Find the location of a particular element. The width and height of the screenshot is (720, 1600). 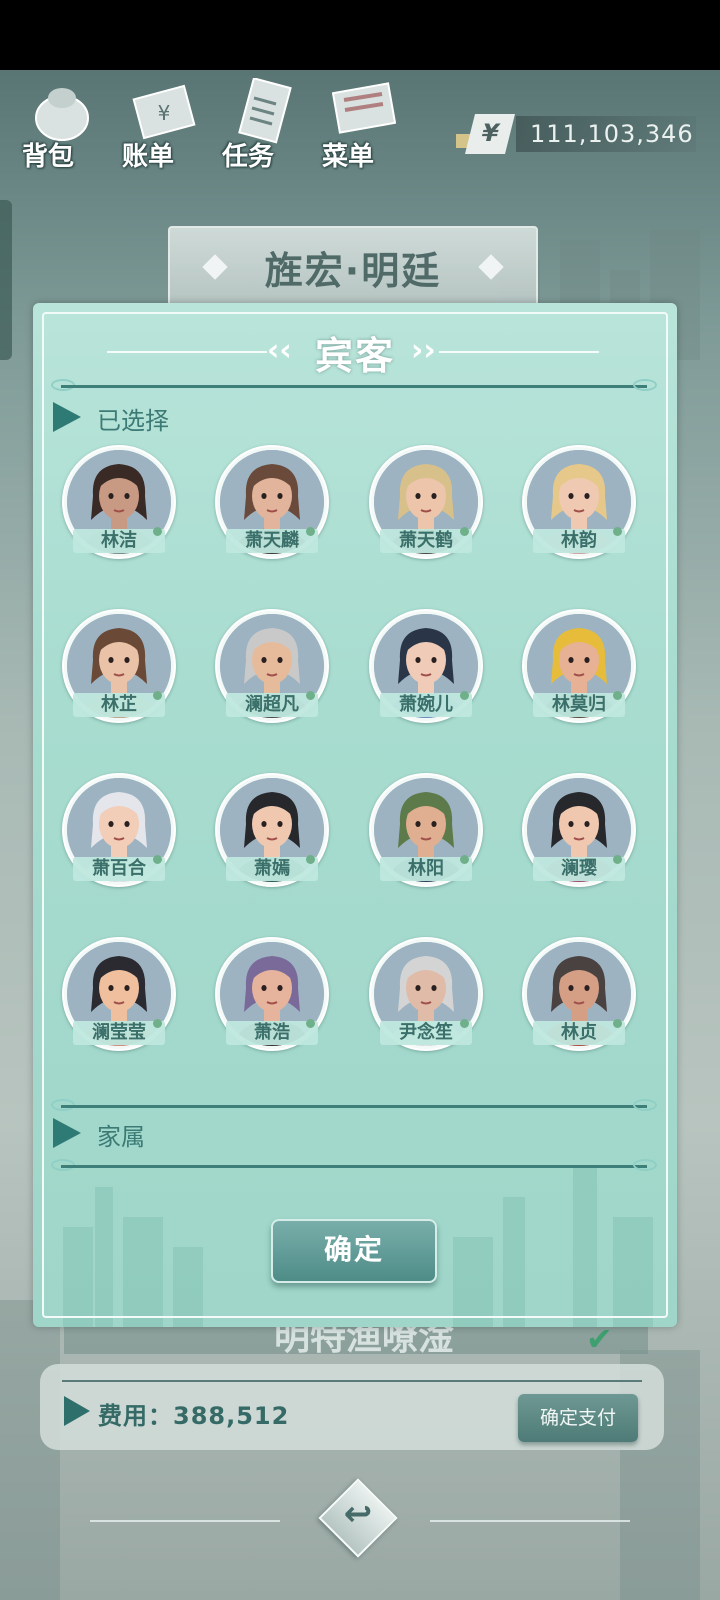

guest-card: 林莫归 is located at coordinates (579, 669).